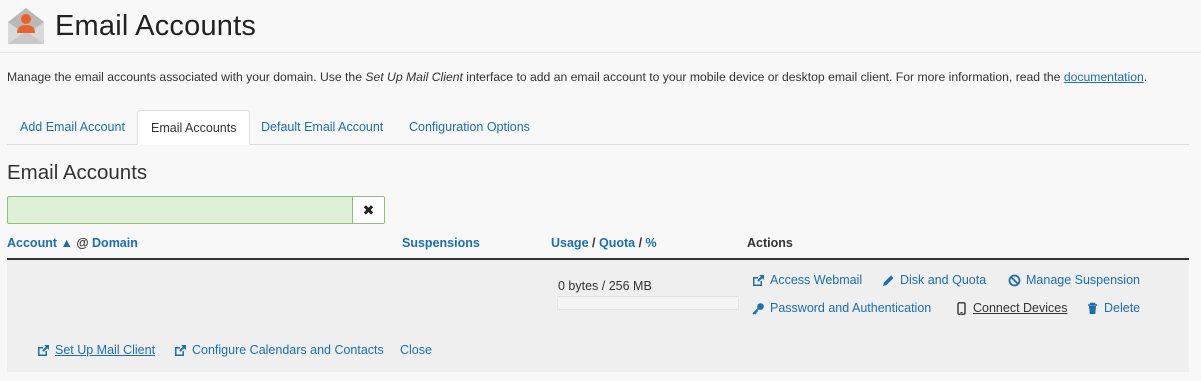 The width and height of the screenshot is (1201, 381). I want to click on actions-header-label: Actions, so click(770, 243).